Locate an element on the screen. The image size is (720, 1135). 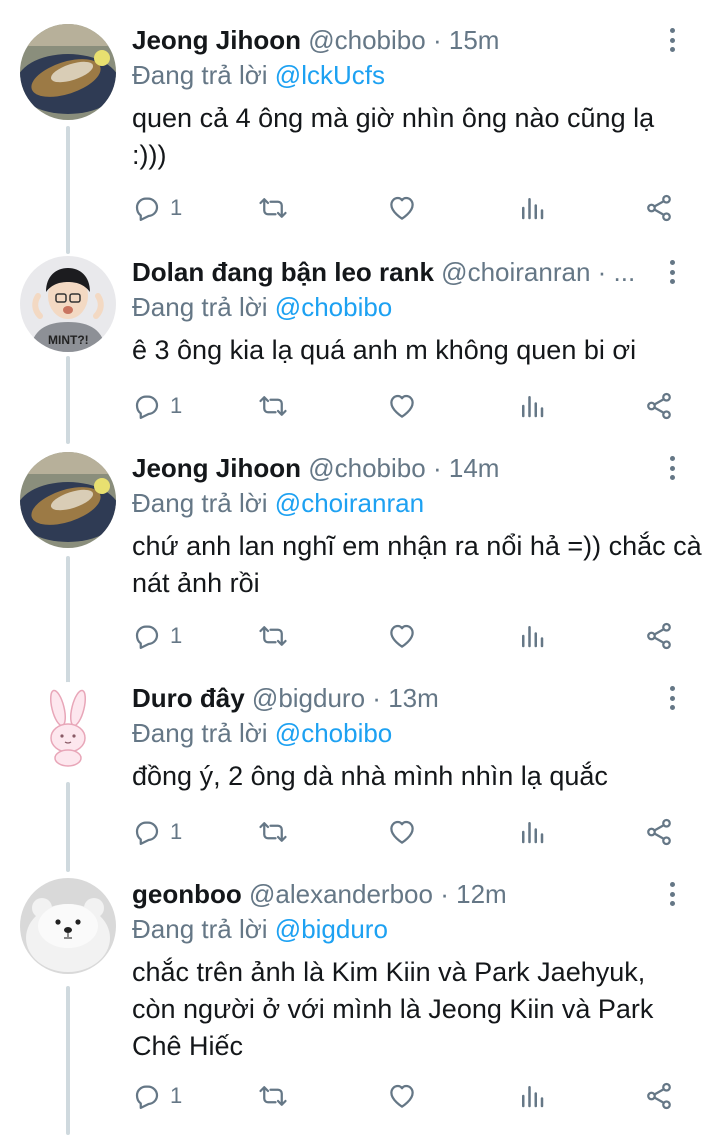
display-name: Dolan đang bận leo rank is located at coordinates (283, 272).